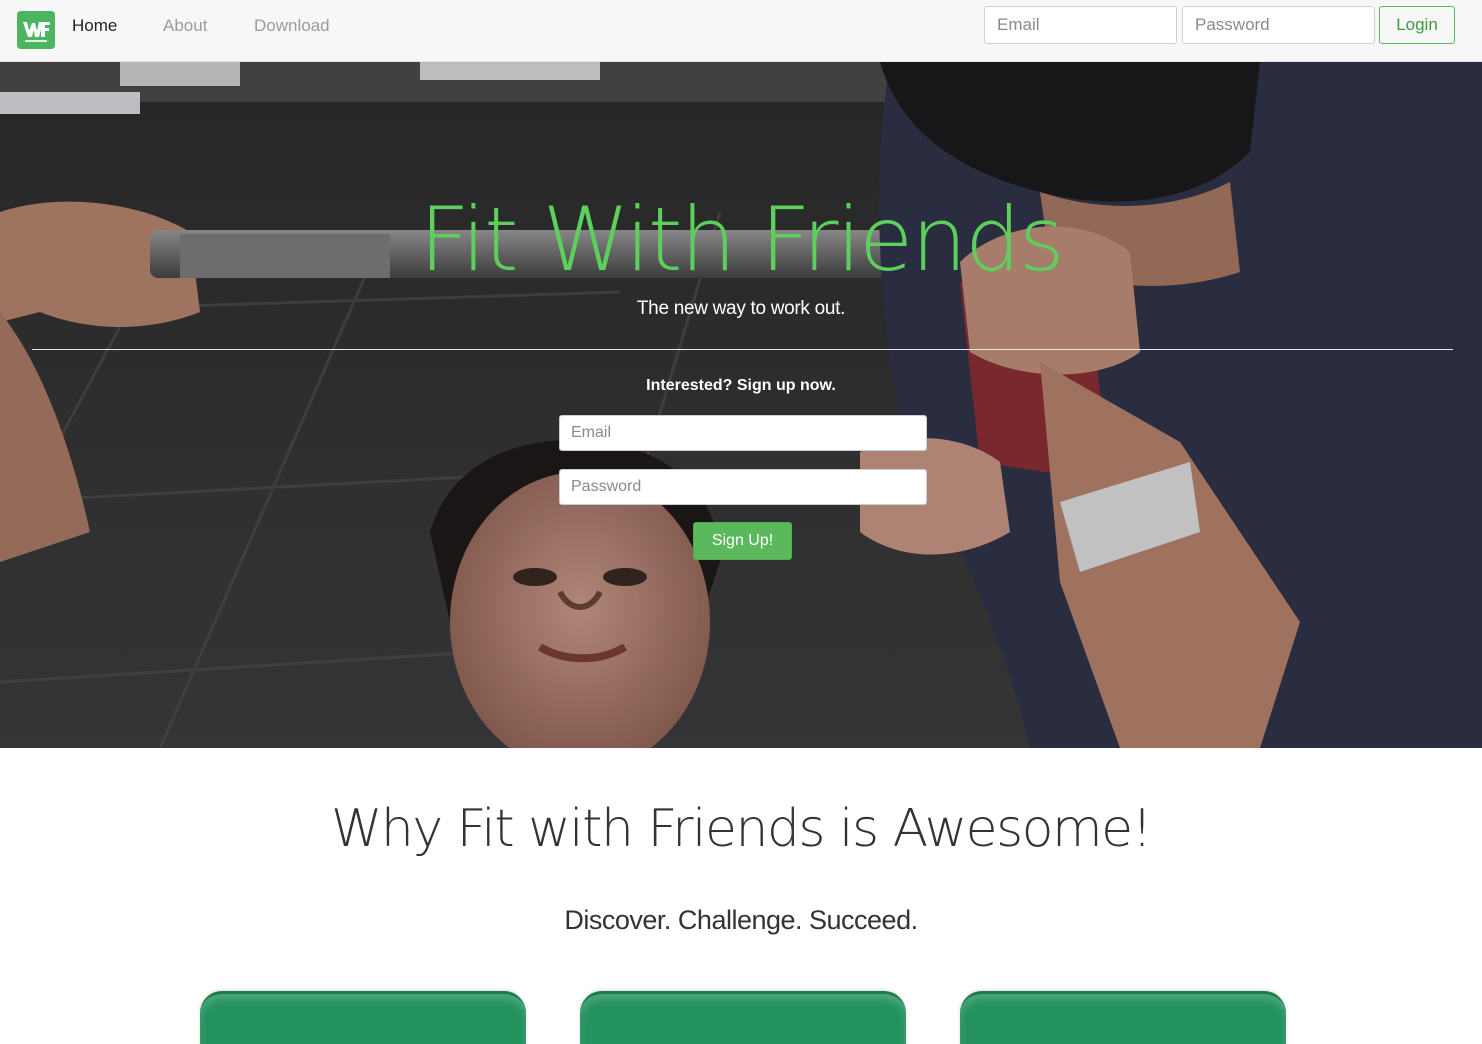 The image size is (1482, 1044). What do you see at coordinates (741, 239) in the screenshot?
I see `hero-title: Fit With Friends` at bounding box center [741, 239].